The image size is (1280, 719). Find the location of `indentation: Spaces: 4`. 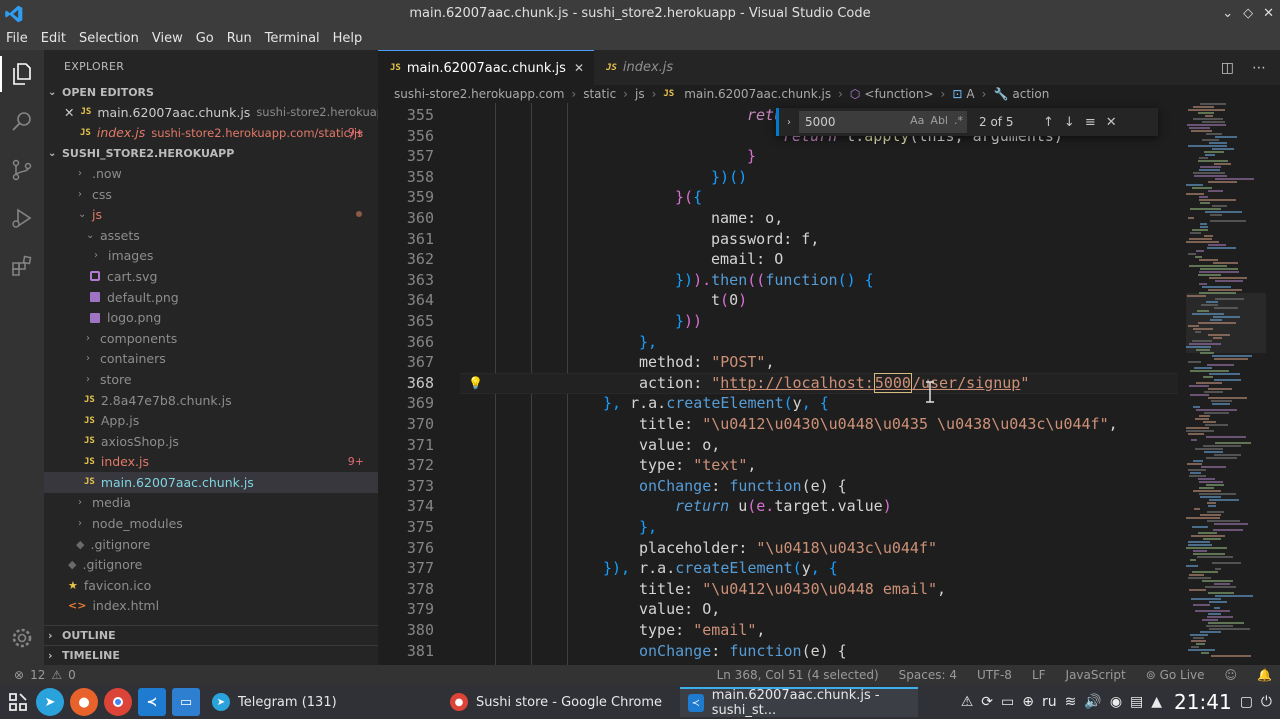

indentation: Spaces: 4 is located at coordinates (928, 675).